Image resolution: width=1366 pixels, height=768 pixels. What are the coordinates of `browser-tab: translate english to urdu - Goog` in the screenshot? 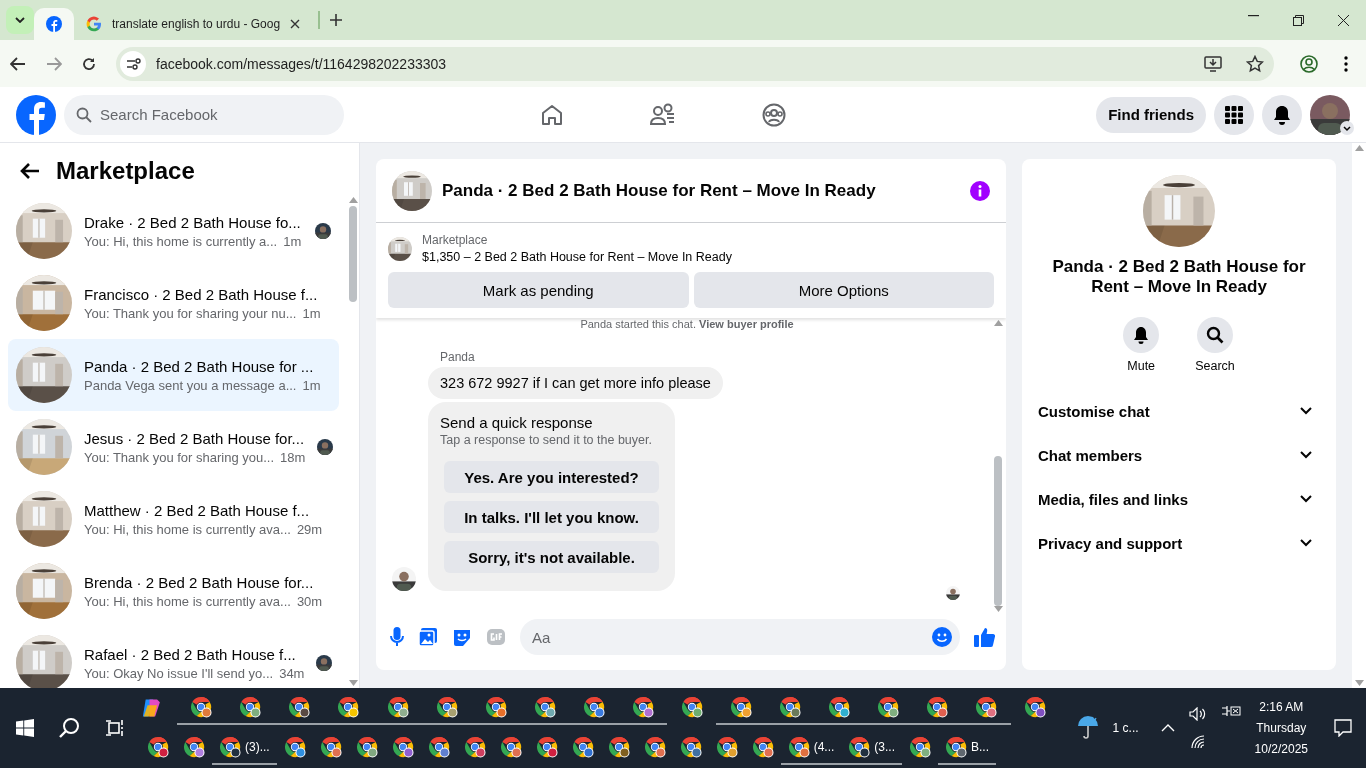 It's located at (193, 24).